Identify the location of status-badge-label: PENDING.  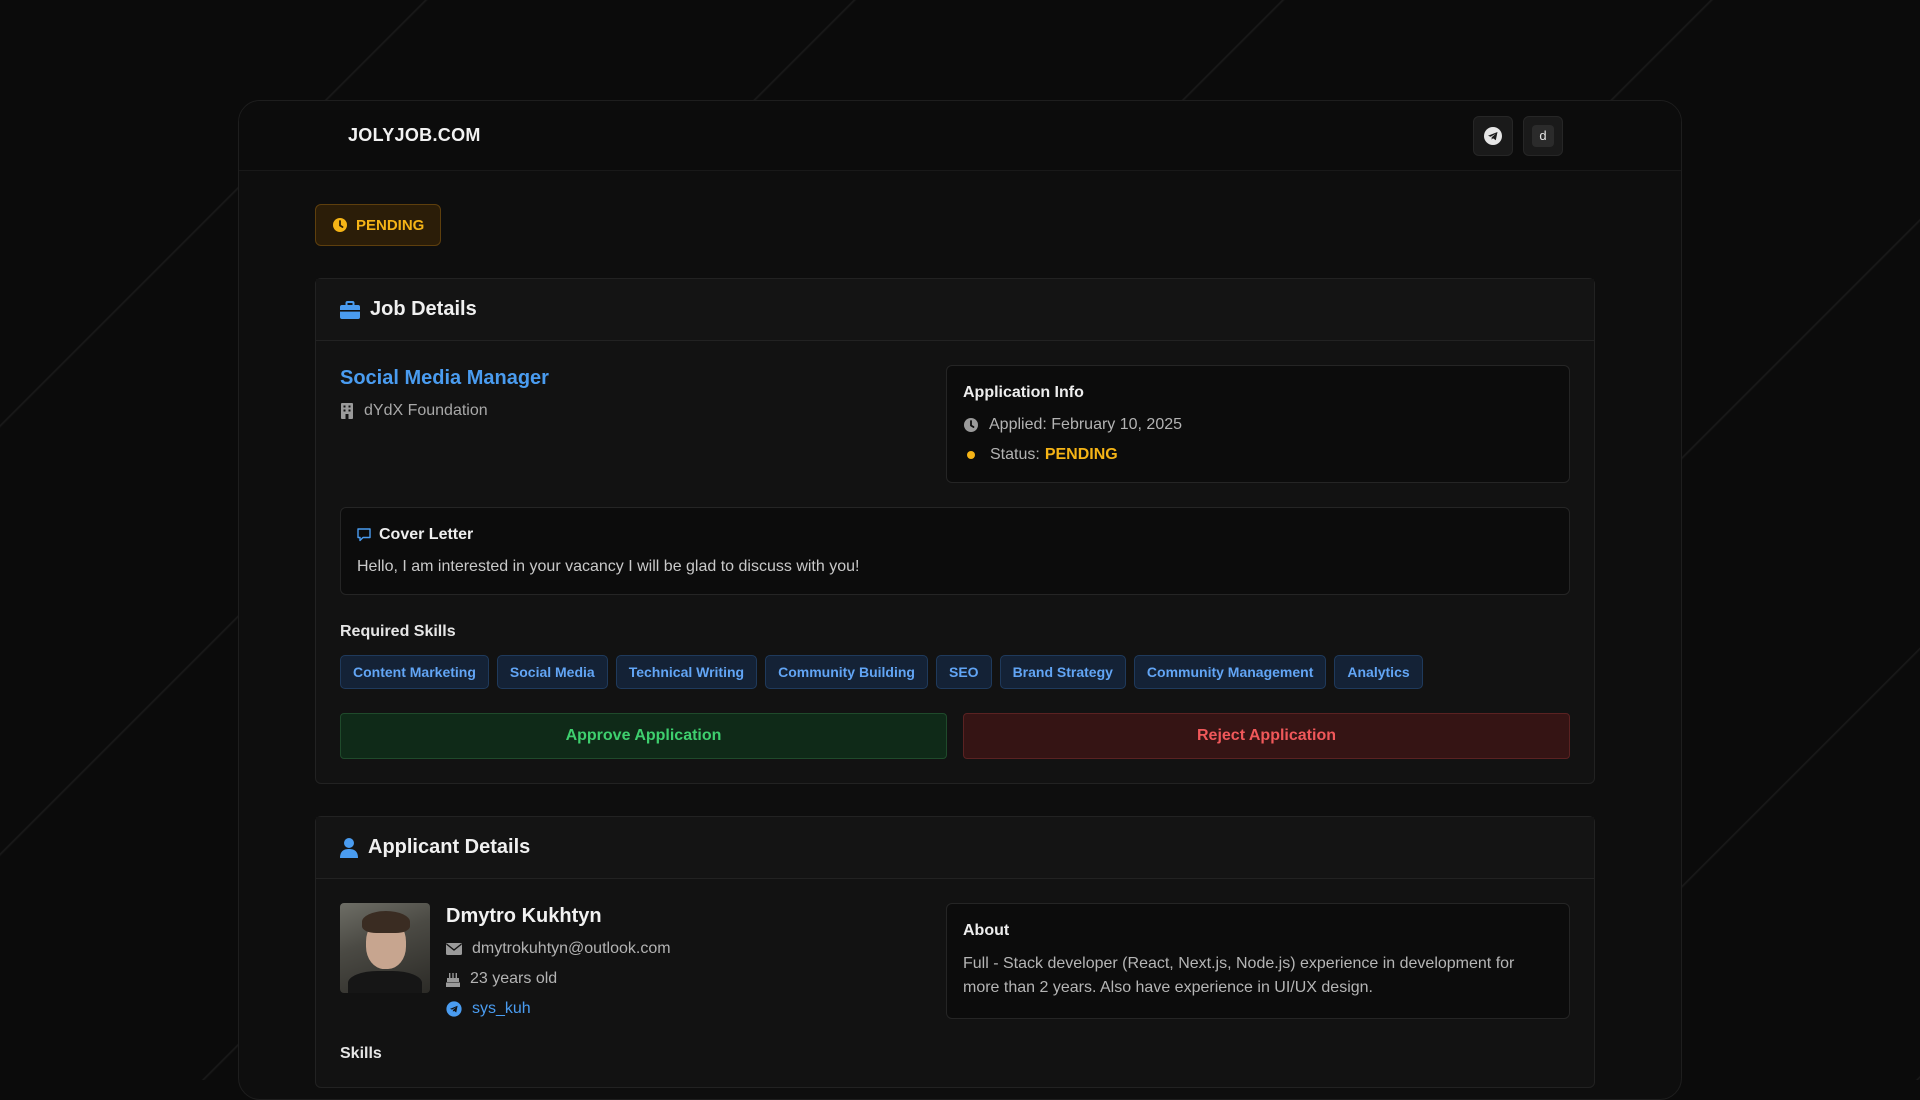
(390, 225).